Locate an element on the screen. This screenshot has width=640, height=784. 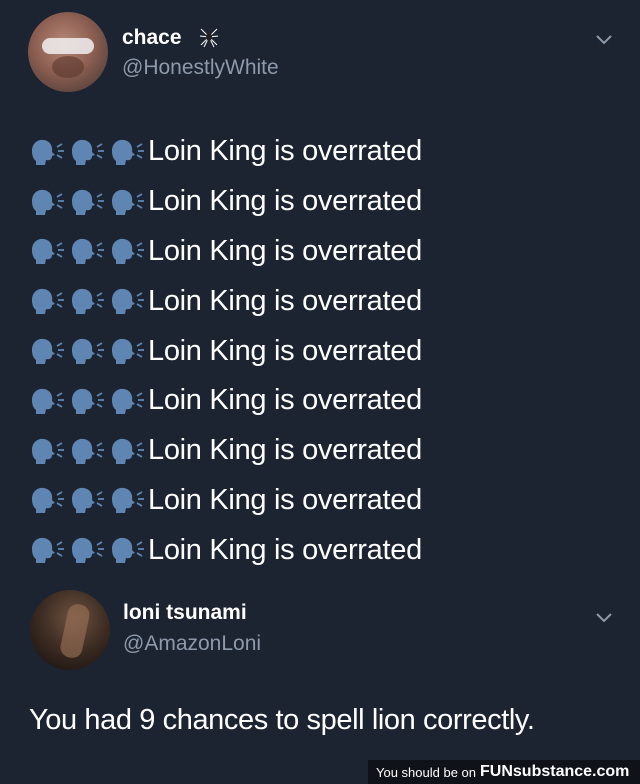
watermark: You should be on FUNsubstance.com is located at coordinates (504, 772).